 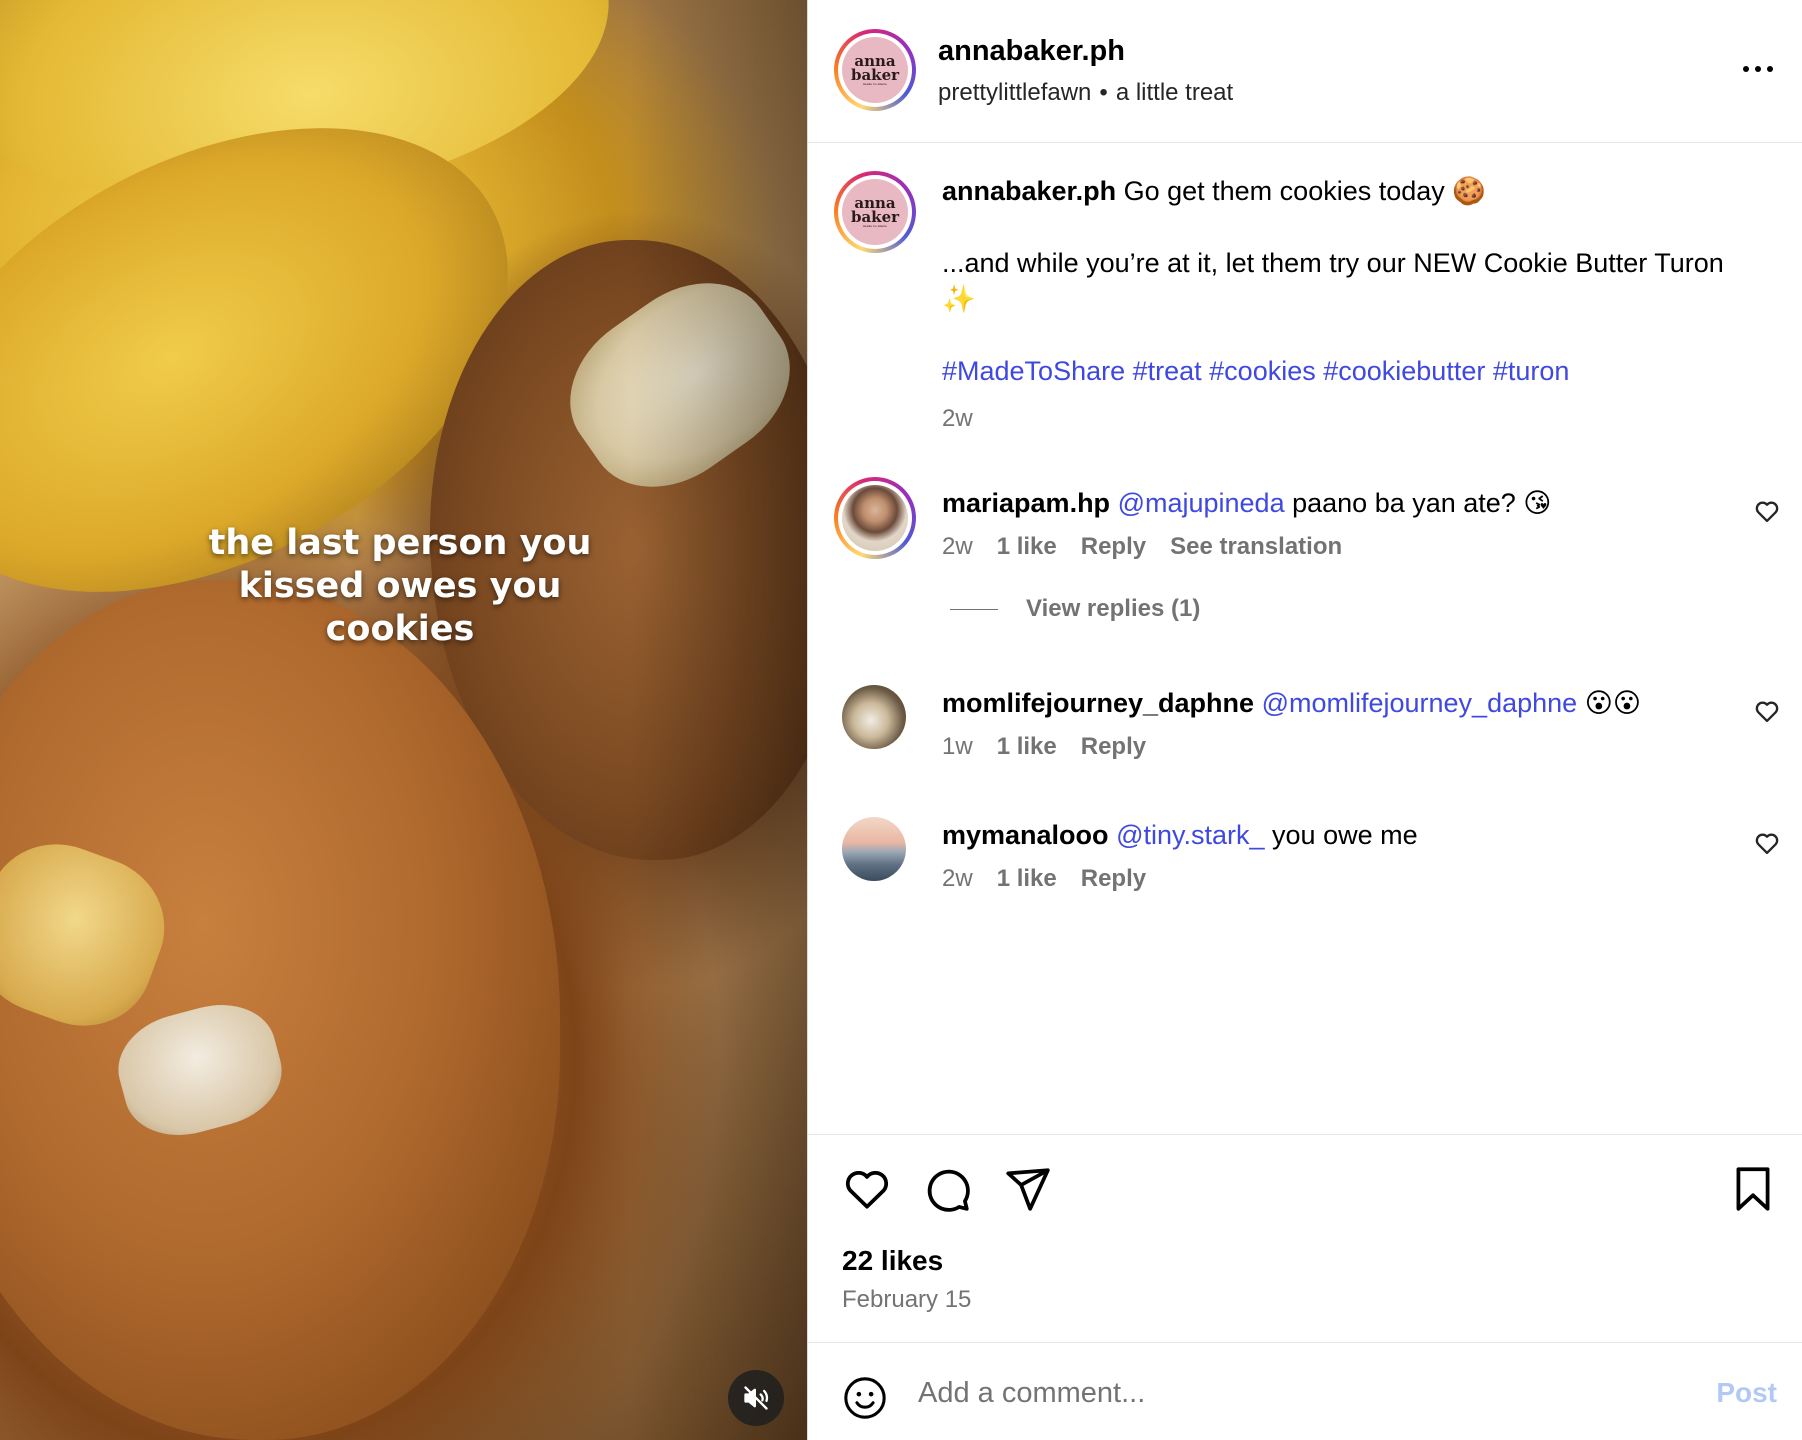 I want to click on heart-icon, so click(x=867, y=1189).